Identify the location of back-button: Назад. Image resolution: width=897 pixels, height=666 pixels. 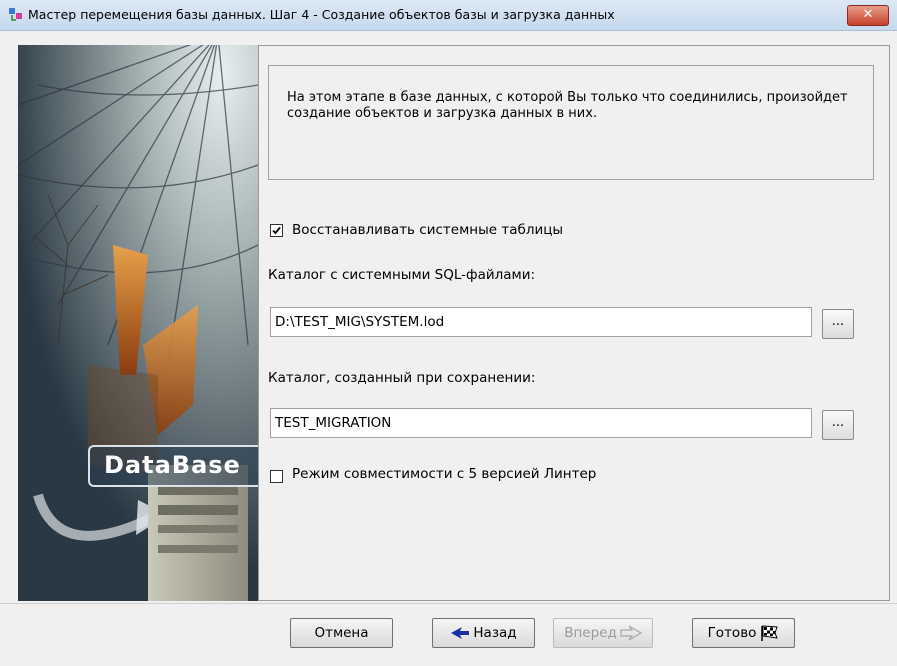
(483, 633).